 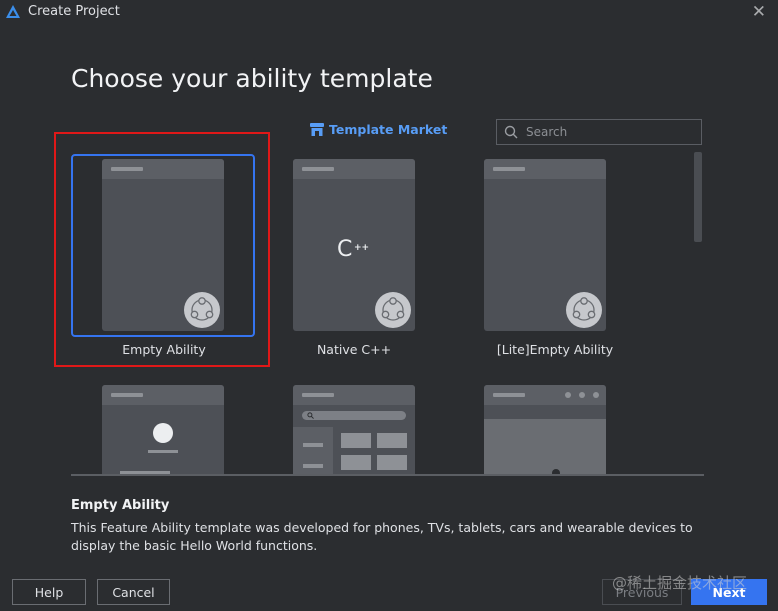 What do you see at coordinates (120, 505) in the screenshot?
I see `description-title: Empty Ability` at bounding box center [120, 505].